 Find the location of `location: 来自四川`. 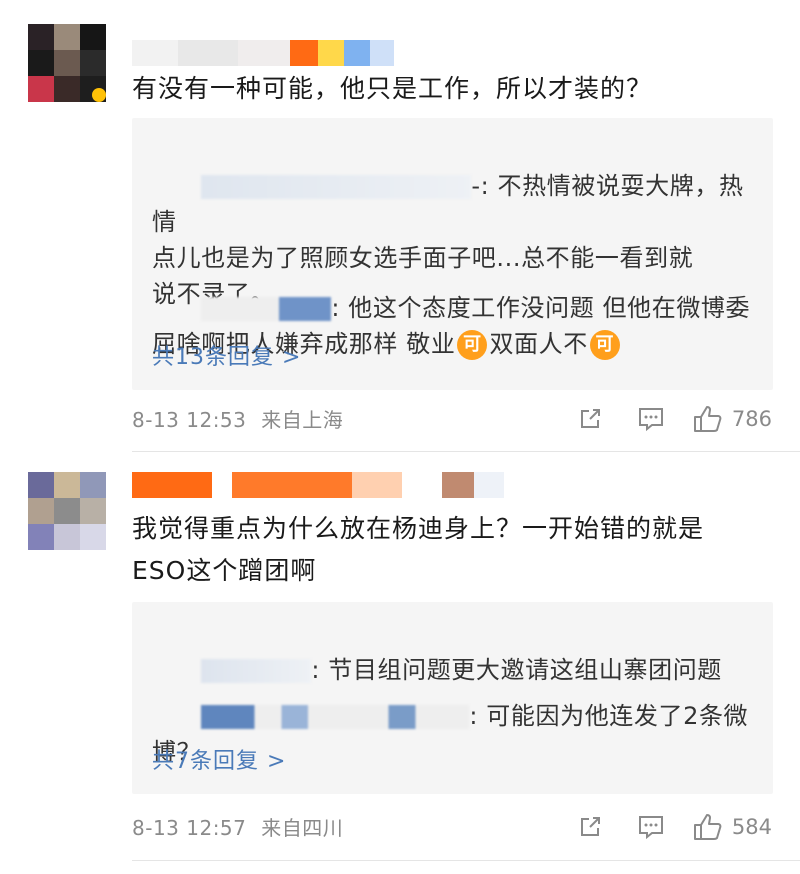

location: 来自四川 is located at coordinates (302, 828).